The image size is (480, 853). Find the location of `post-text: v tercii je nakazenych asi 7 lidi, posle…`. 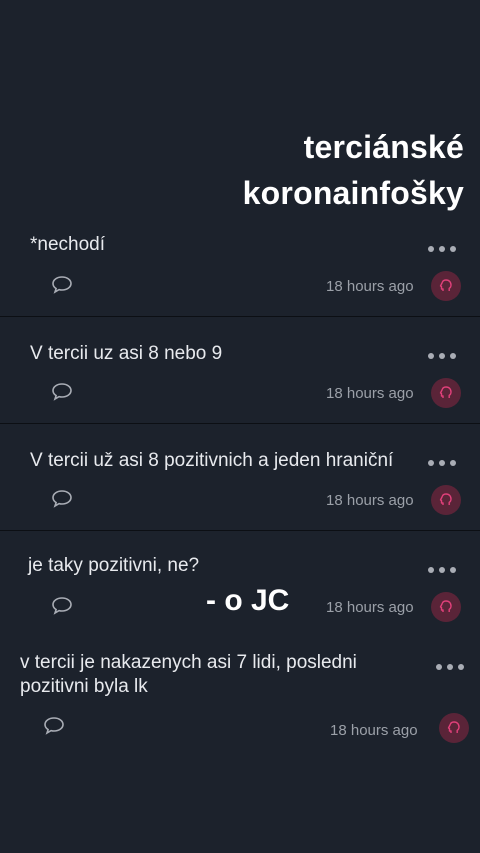

post-text: v tercii je nakazenych asi 7 lidi, posle… is located at coordinates (188, 674).